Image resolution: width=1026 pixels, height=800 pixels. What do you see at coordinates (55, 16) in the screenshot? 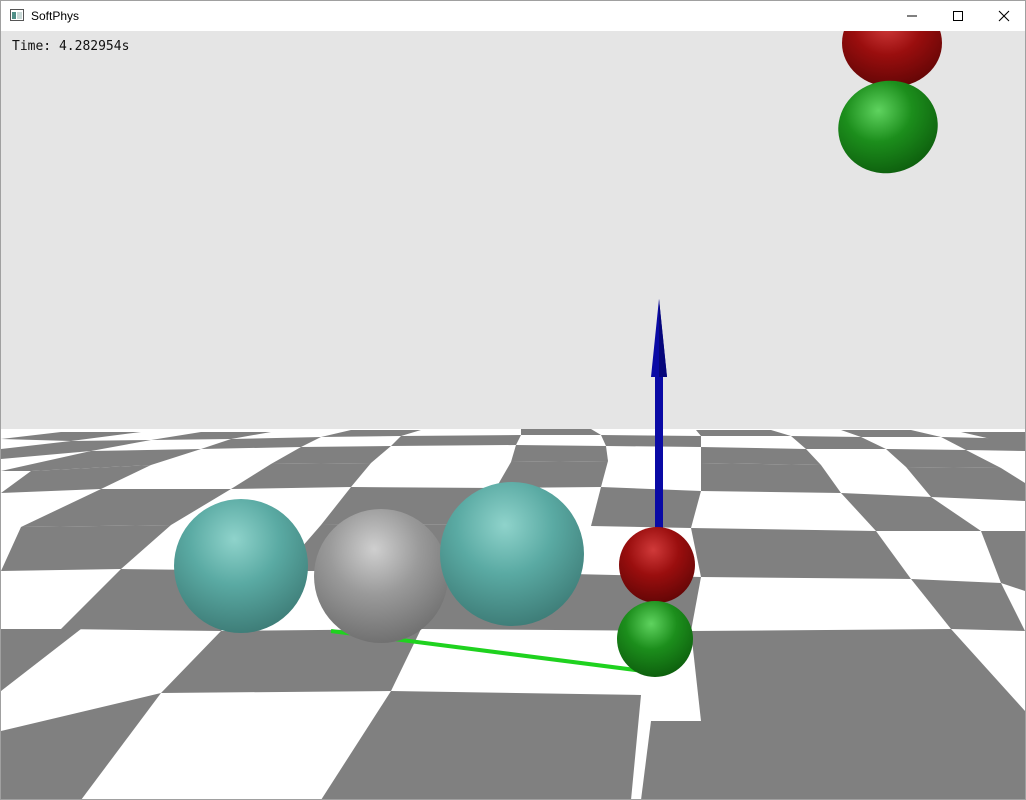
I see `window-title: SoftPhys` at bounding box center [55, 16].